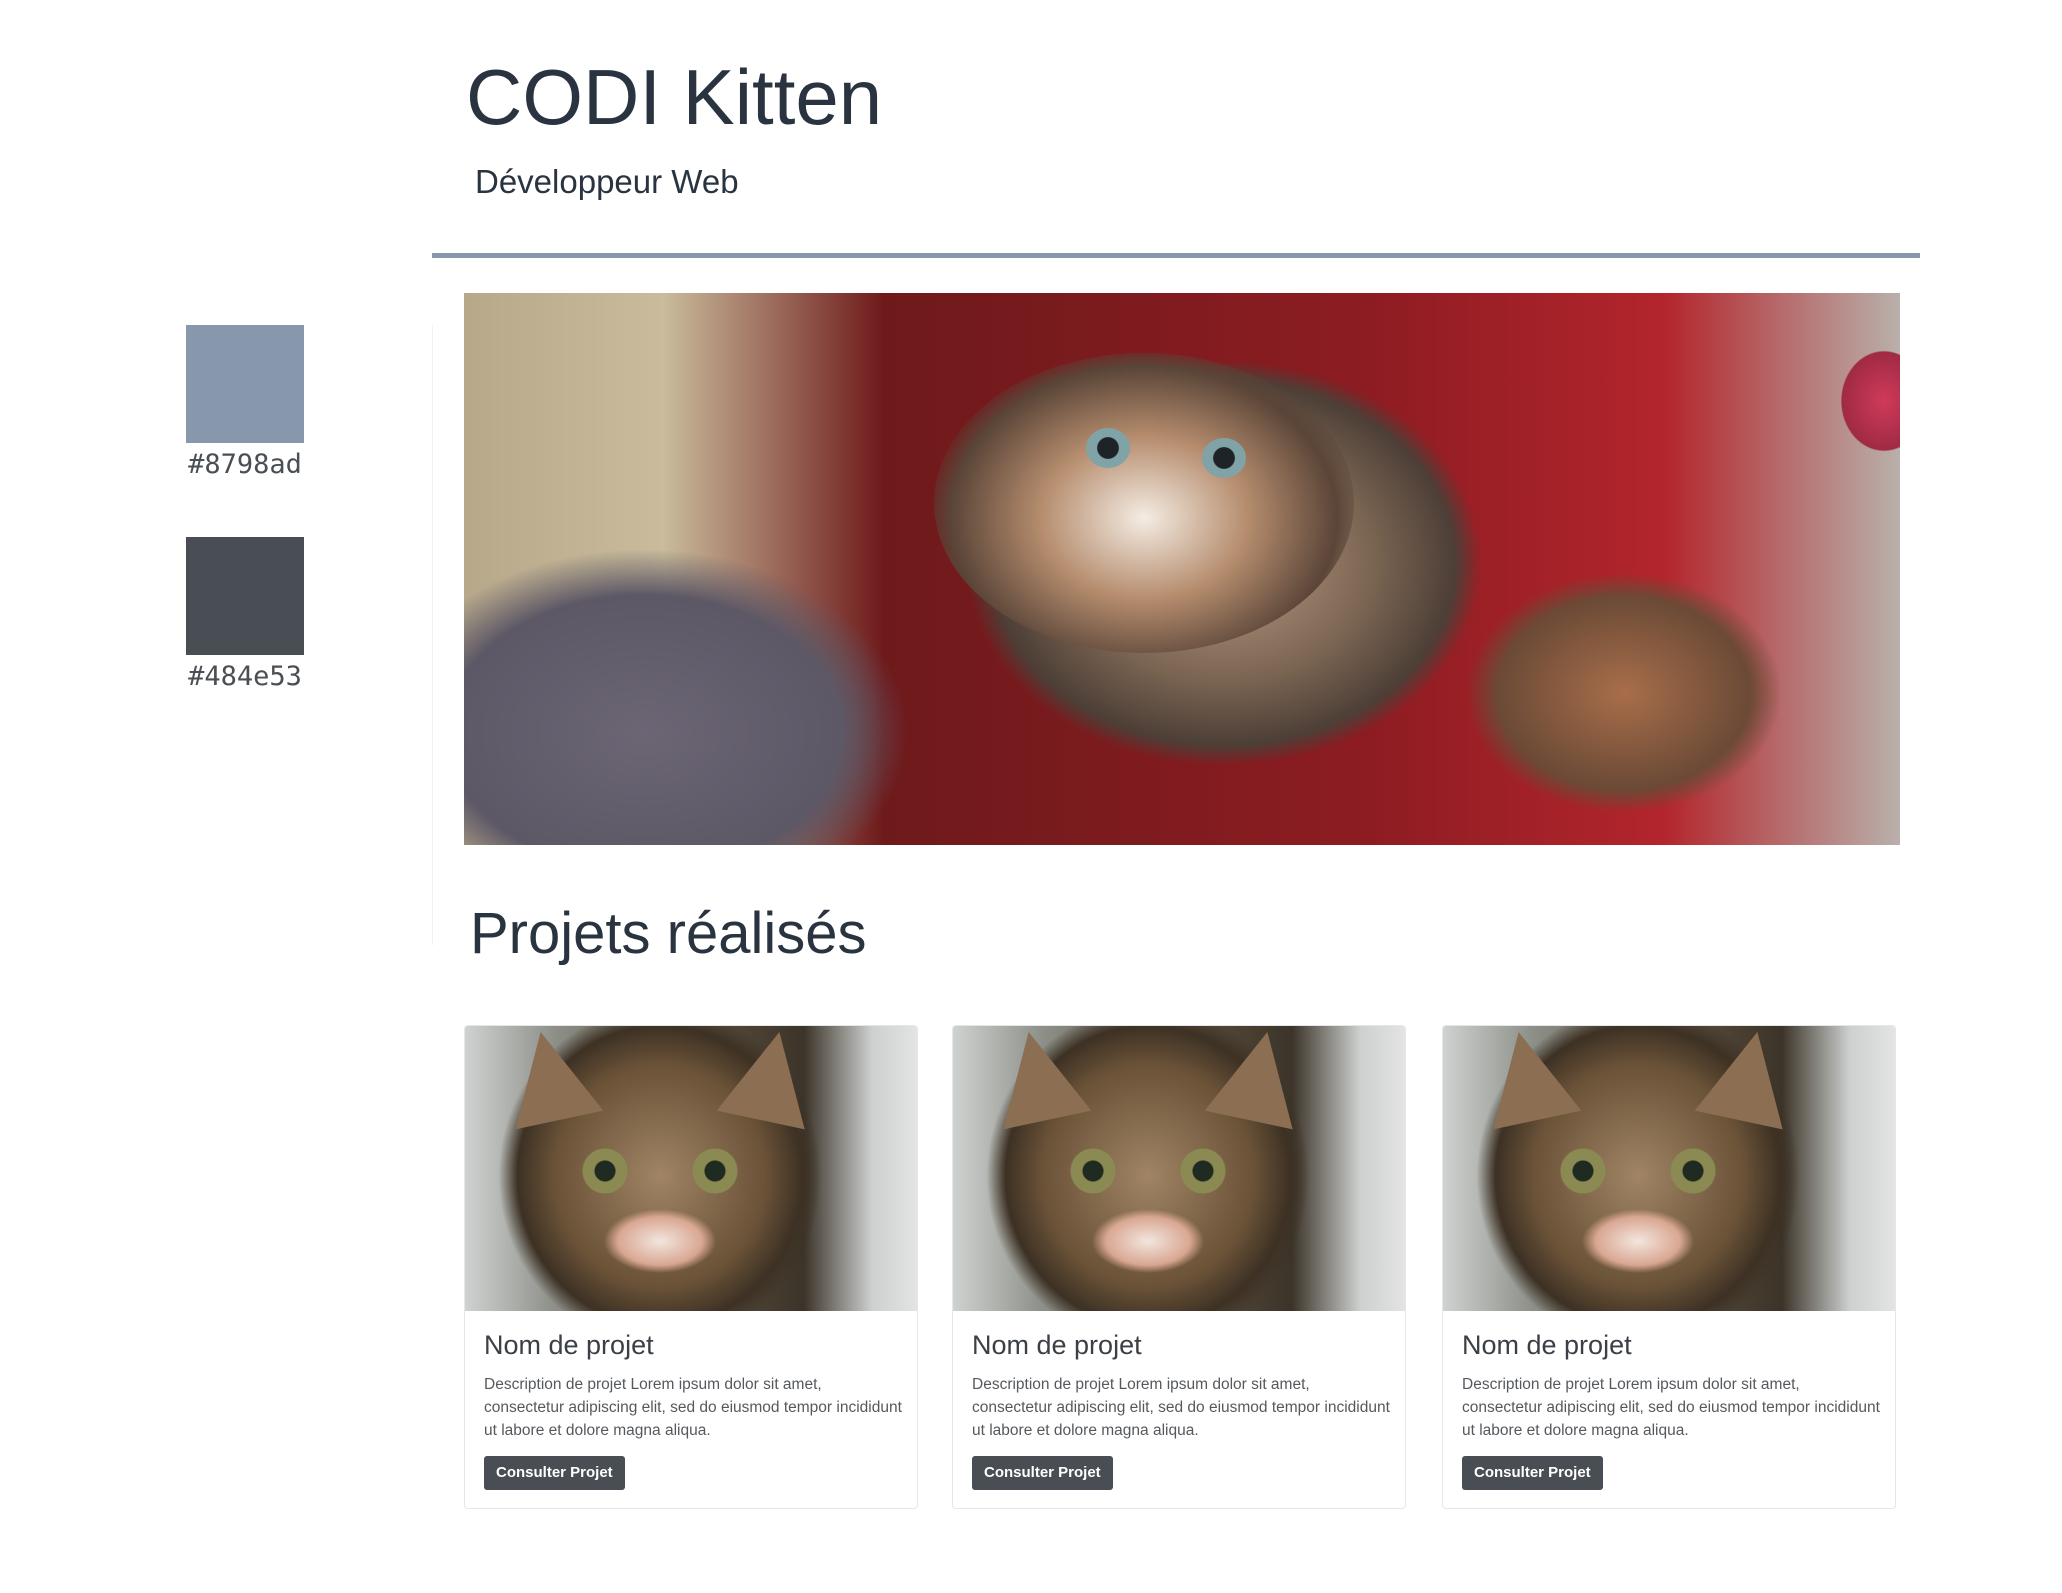 This screenshot has width=2062, height=1593. Describe the element at coordinates (1144, 503) in the screenshot. I see `hero-kitten` at that location.